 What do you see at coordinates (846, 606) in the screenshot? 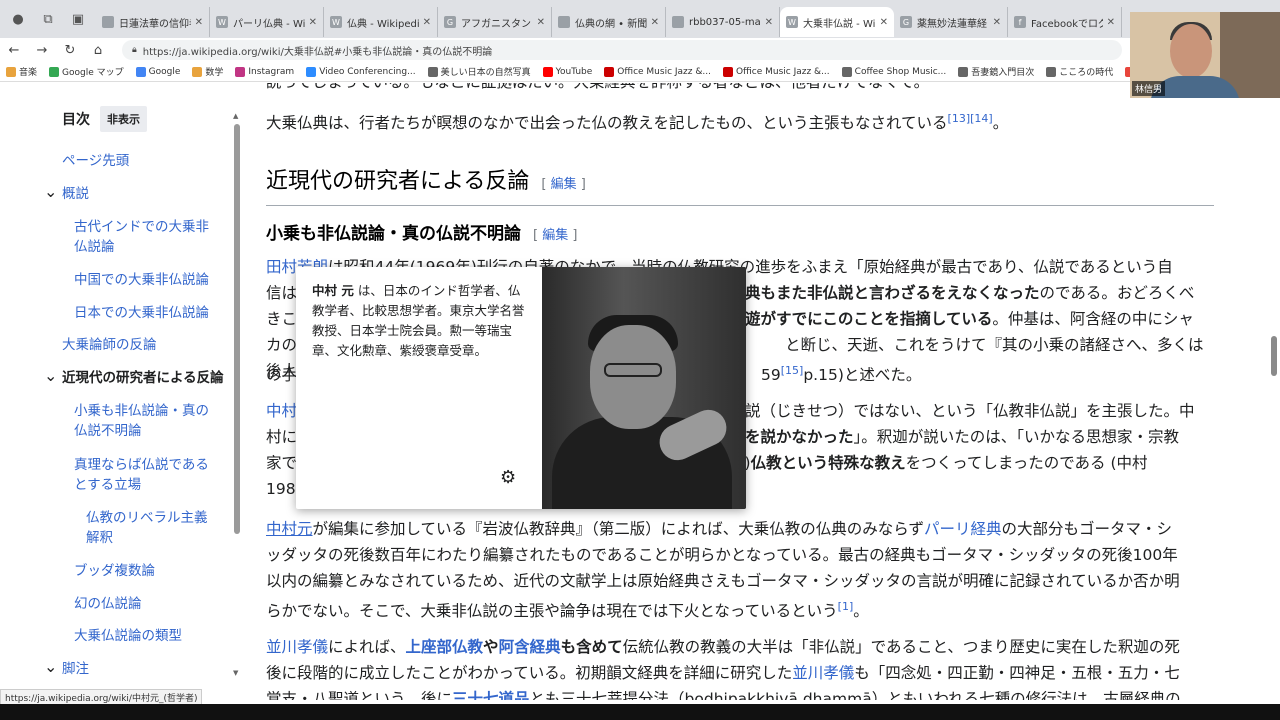
I see `ref-1-link: [1]` at bounding box center [846, 606].